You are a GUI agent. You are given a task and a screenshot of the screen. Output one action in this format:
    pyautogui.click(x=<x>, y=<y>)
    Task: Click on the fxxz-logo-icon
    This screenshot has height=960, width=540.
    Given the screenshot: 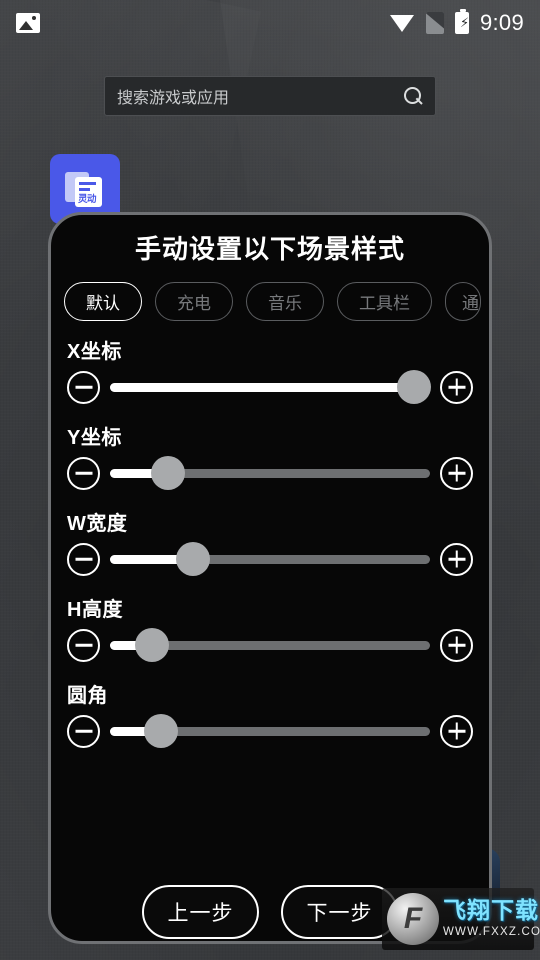 What is the action you would take?
    pyautogui.click(x=413, y=919)
    